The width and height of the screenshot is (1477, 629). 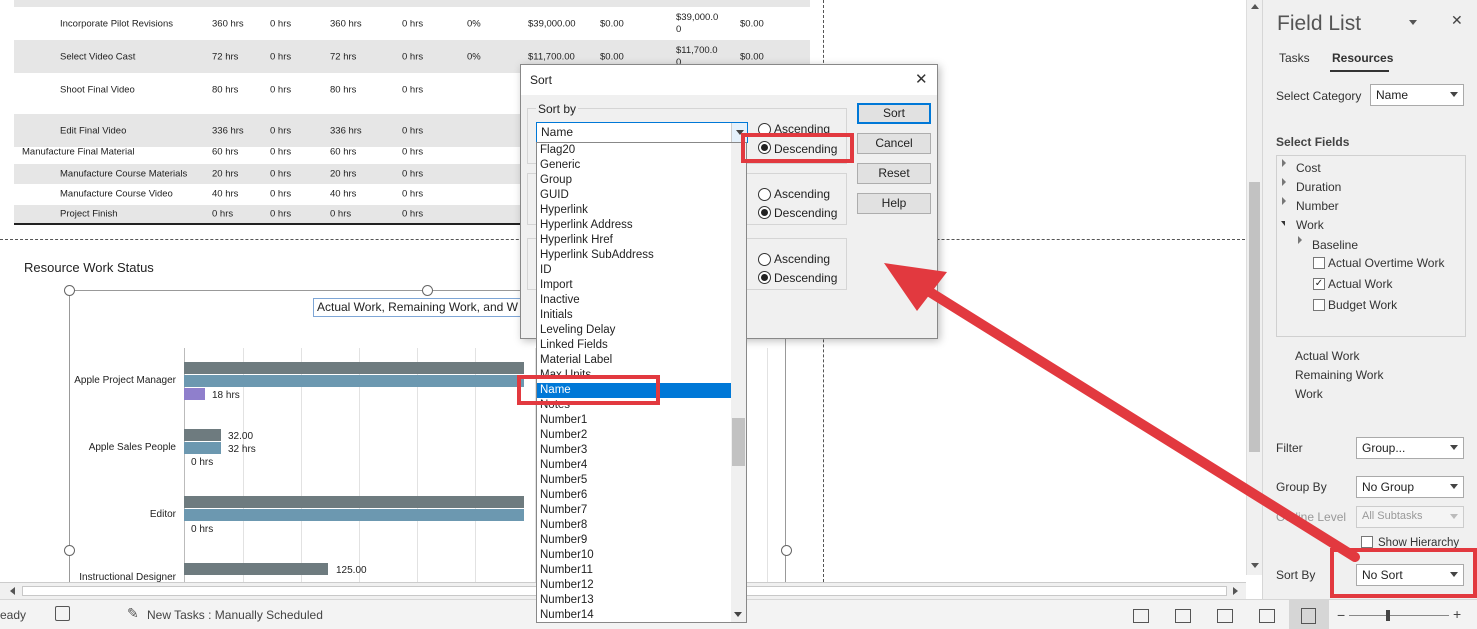 I want to click on arrow-shaft, so click(x=1140, y=423).